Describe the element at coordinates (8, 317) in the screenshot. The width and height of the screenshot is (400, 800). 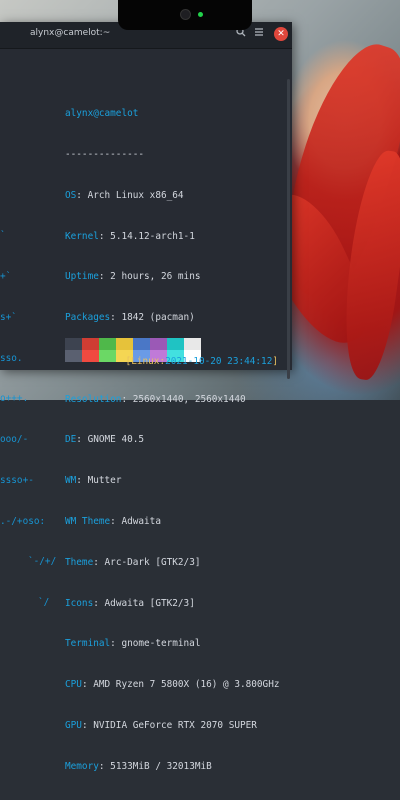
I see `logo-line: s+`` at that location.